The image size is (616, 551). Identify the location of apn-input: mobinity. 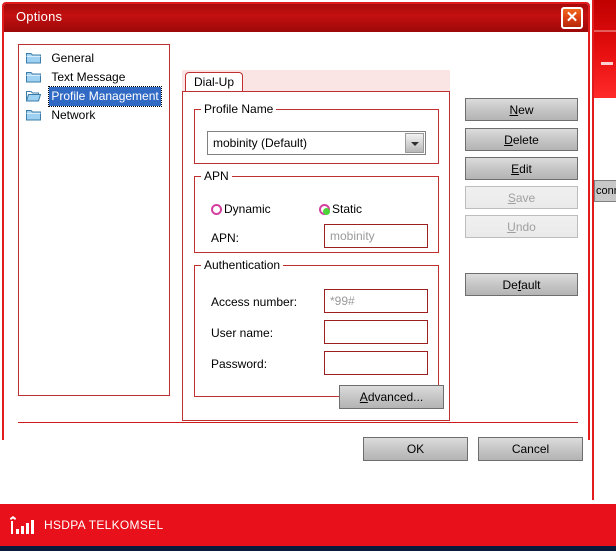
(376, 236).